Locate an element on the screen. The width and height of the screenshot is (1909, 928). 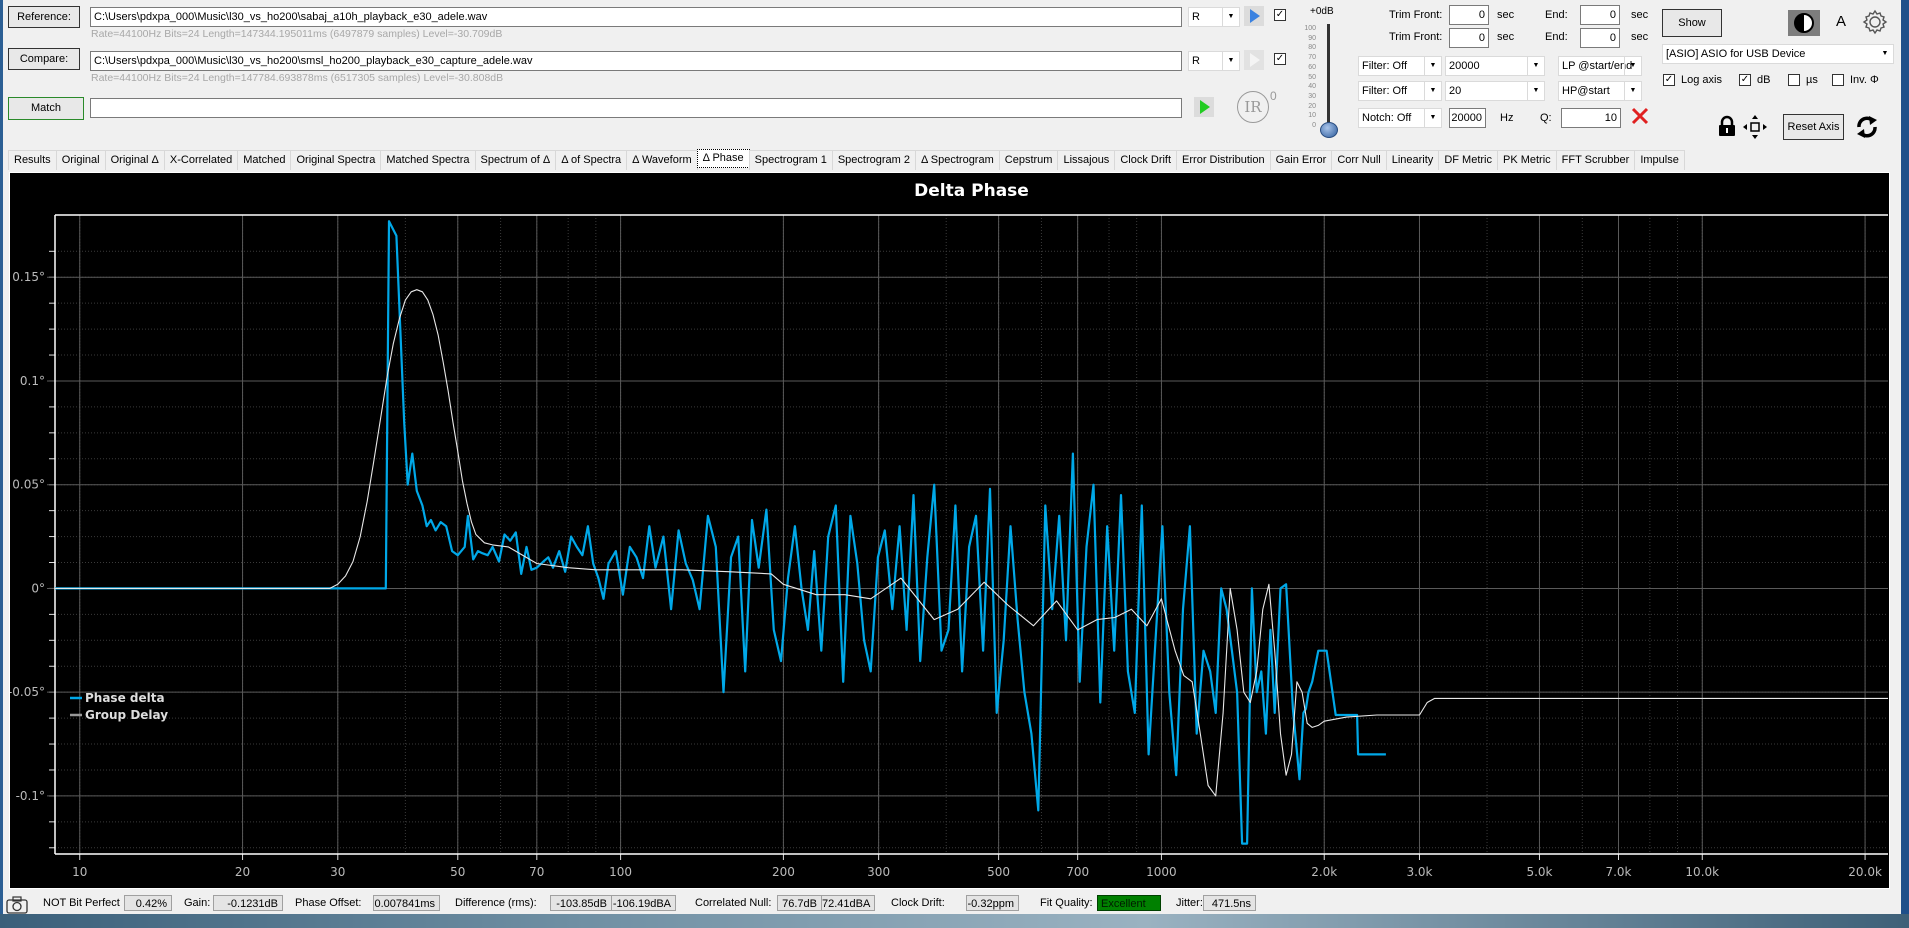
tab-16: Clock Drift is located at coordinates (1146, 160).